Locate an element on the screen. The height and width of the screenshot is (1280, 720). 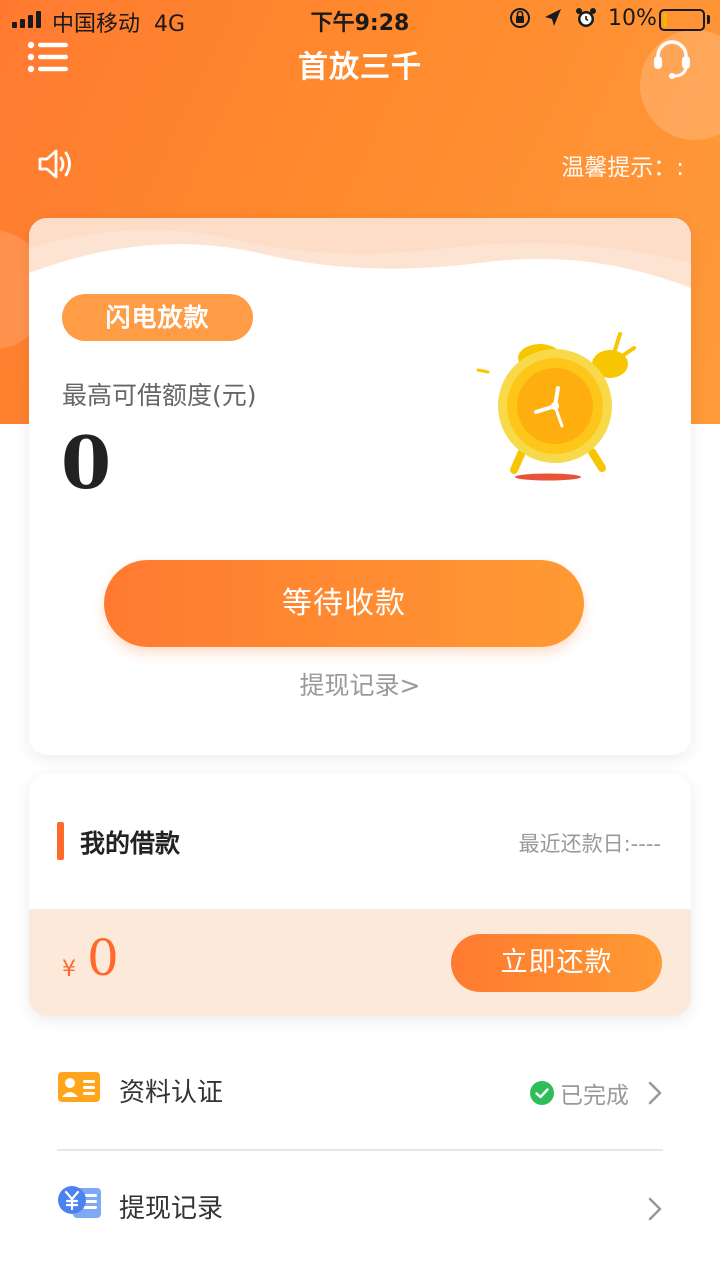
location-icon is located at coordinates (553, 17).